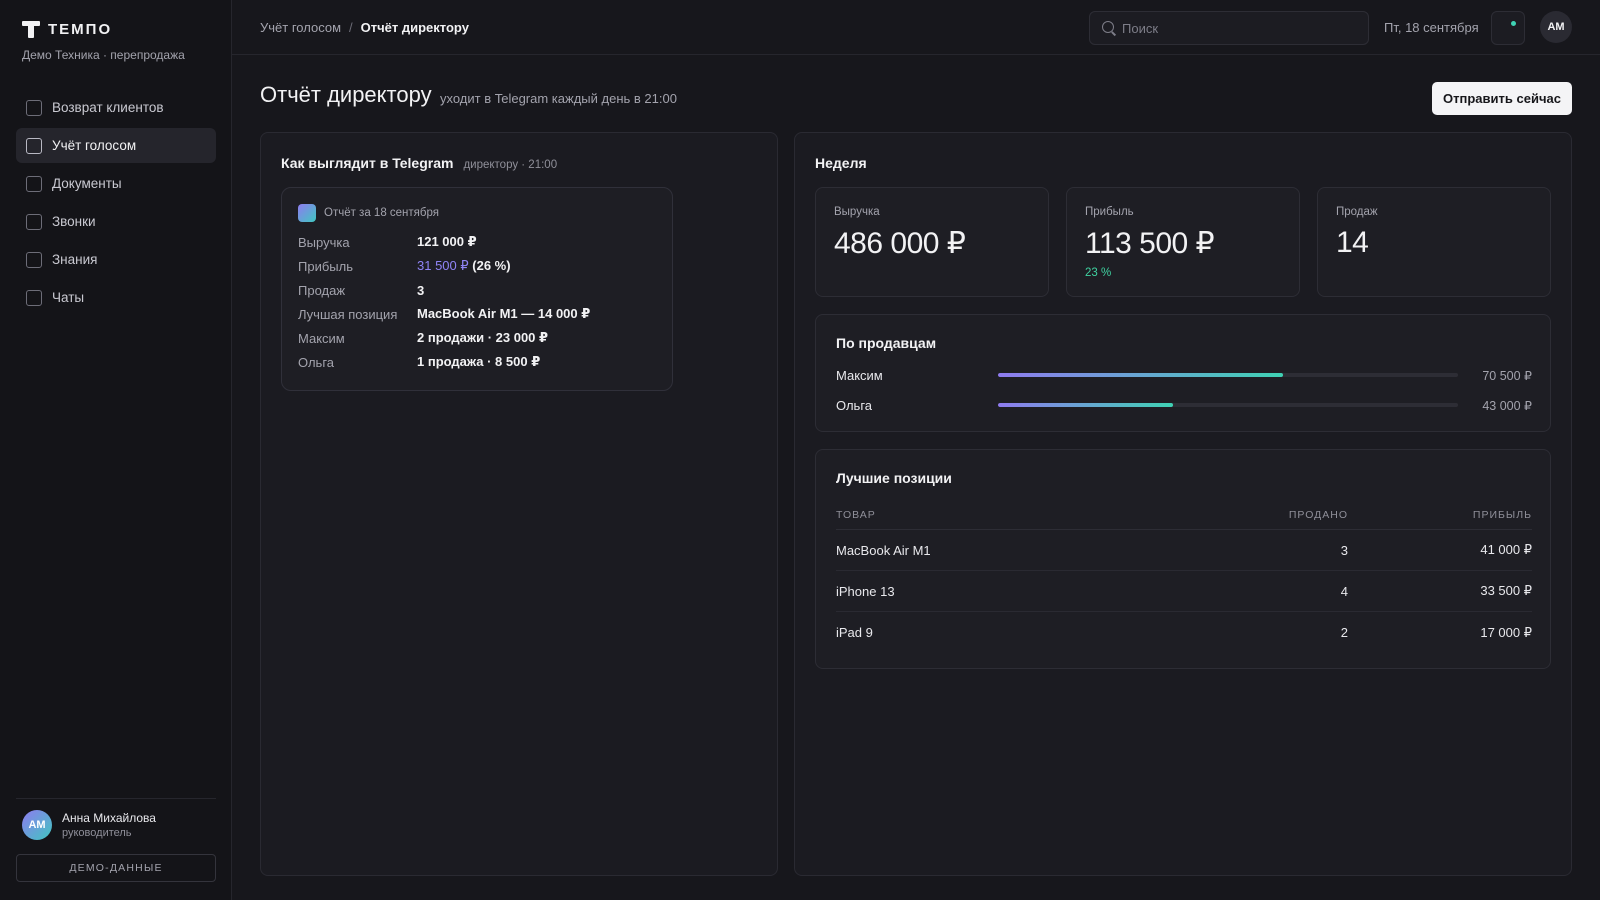 The width and height of the screenshot is (1600, 900). Describe the element at coordinates (865, 591) in the screenshot. I see `item-name: iPhone 13` at that location.